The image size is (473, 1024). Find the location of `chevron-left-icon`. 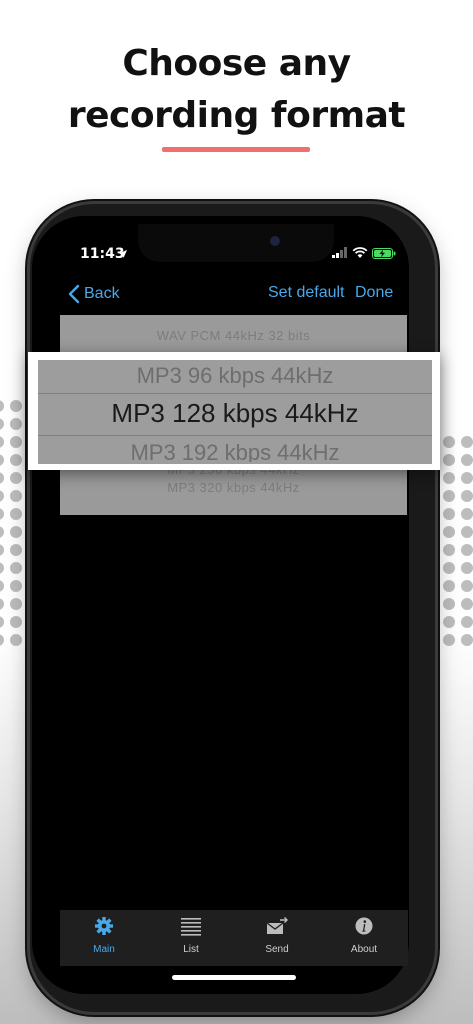

chevron-left-icon is located at coordinates (74, 294).